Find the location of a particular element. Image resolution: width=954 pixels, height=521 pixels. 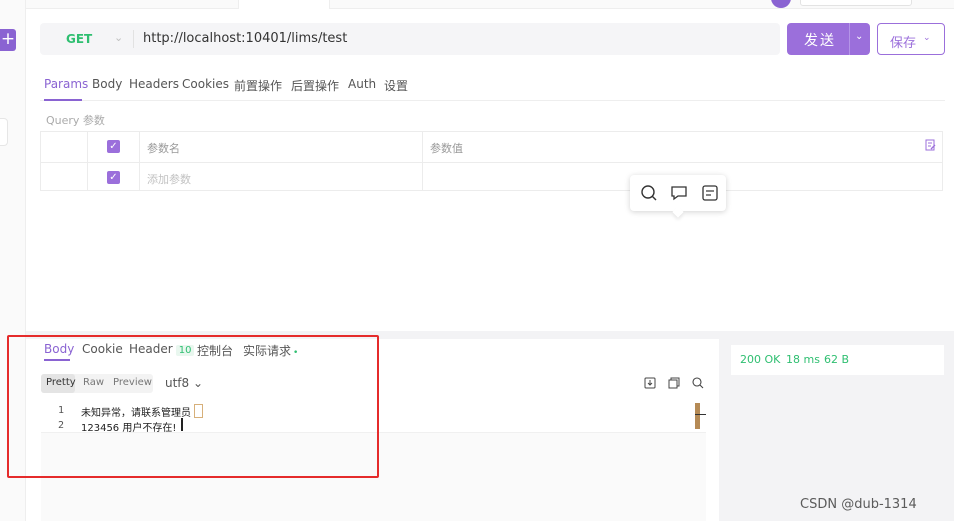

send-button-label: 发送 is located at coordinates (820, 41).